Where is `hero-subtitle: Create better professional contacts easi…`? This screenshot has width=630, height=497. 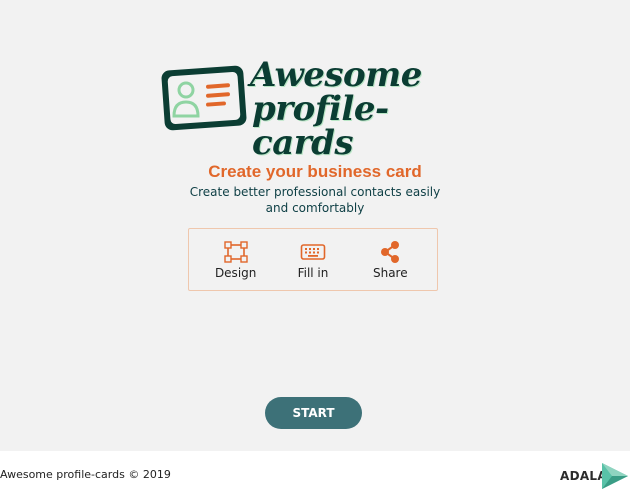
hero-subtitle: Create better professional contacts easi… is located at coordinates (315, 200).